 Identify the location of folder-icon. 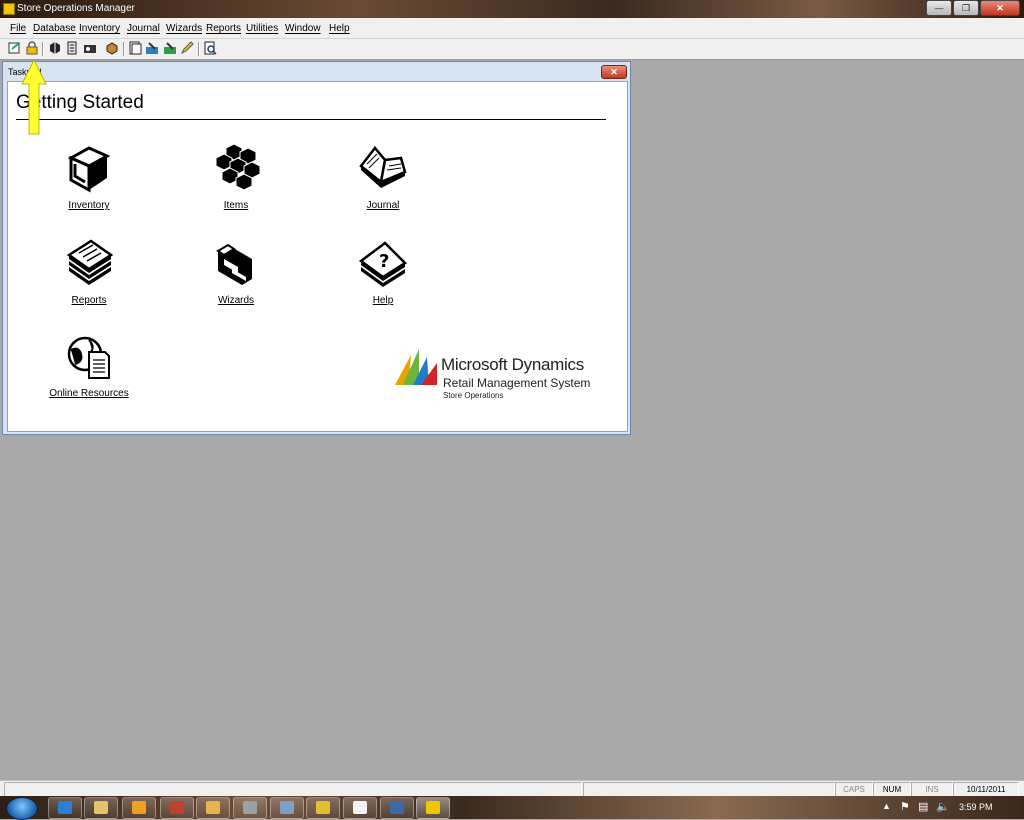
(101, 807).